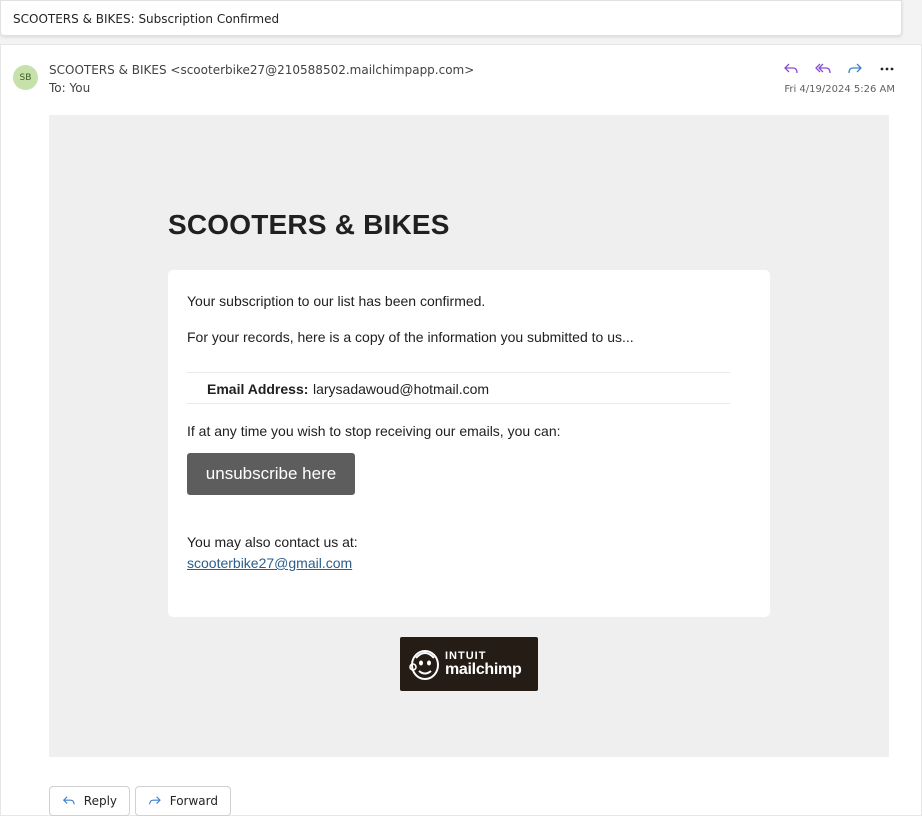  What do you see at coordinates (483, 669) in the screenshot?
I see `badge-mailchimp-text: mailchimp` at bounding box center [483, 669].